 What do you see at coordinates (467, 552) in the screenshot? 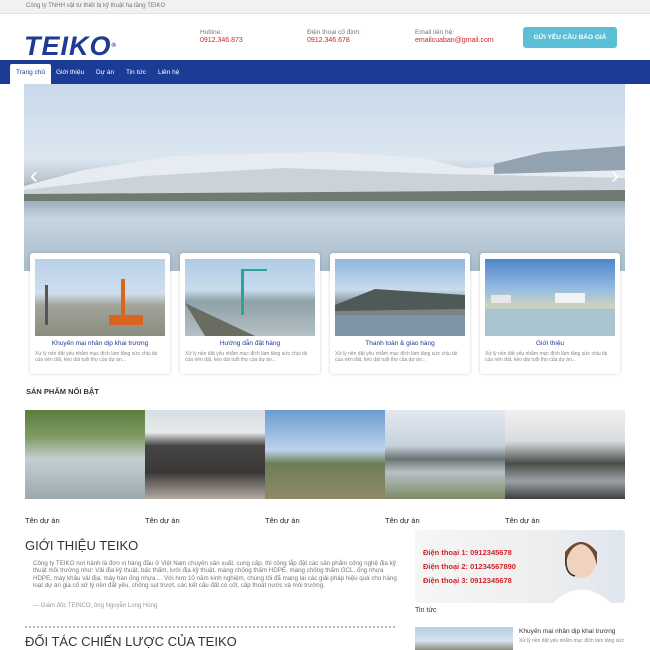
I see `support-phone-1: Điện thoại 1: 0912345678` at bounding box center [467, 552].